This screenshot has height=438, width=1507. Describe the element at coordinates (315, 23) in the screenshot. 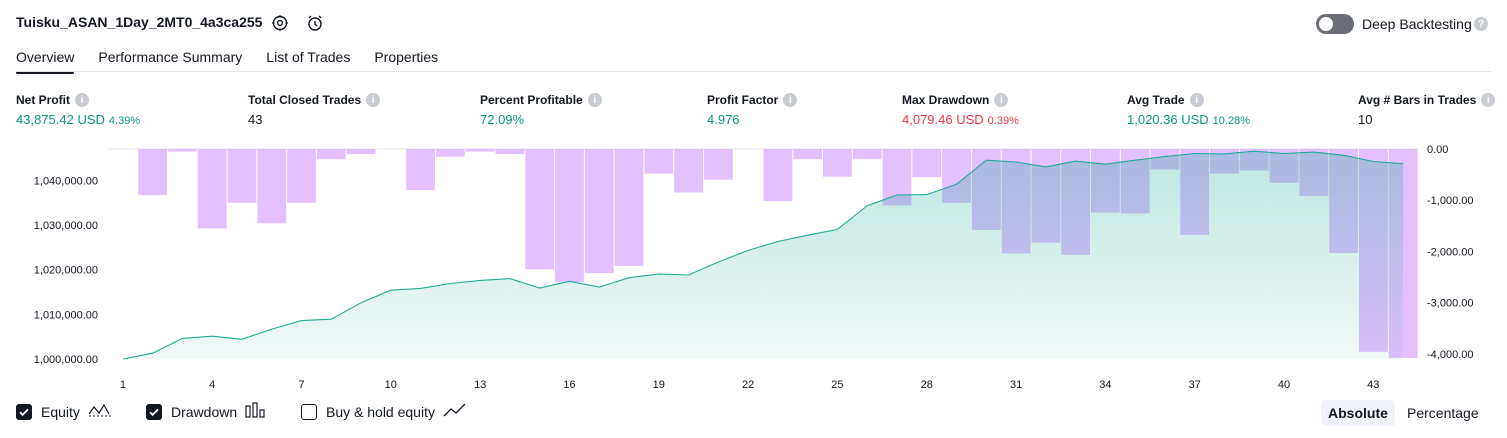

I see `replay-alert-icon` at that location.